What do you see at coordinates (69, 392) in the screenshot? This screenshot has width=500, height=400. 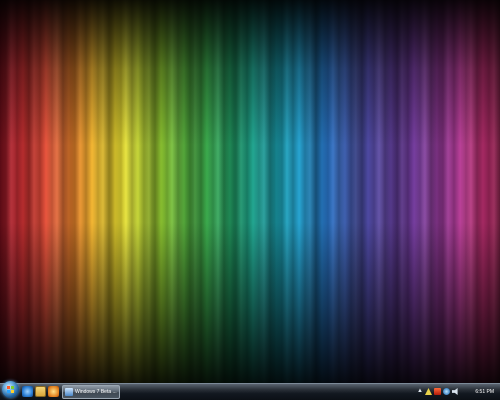 I see `window-icon` at bounding box center [69, 392].